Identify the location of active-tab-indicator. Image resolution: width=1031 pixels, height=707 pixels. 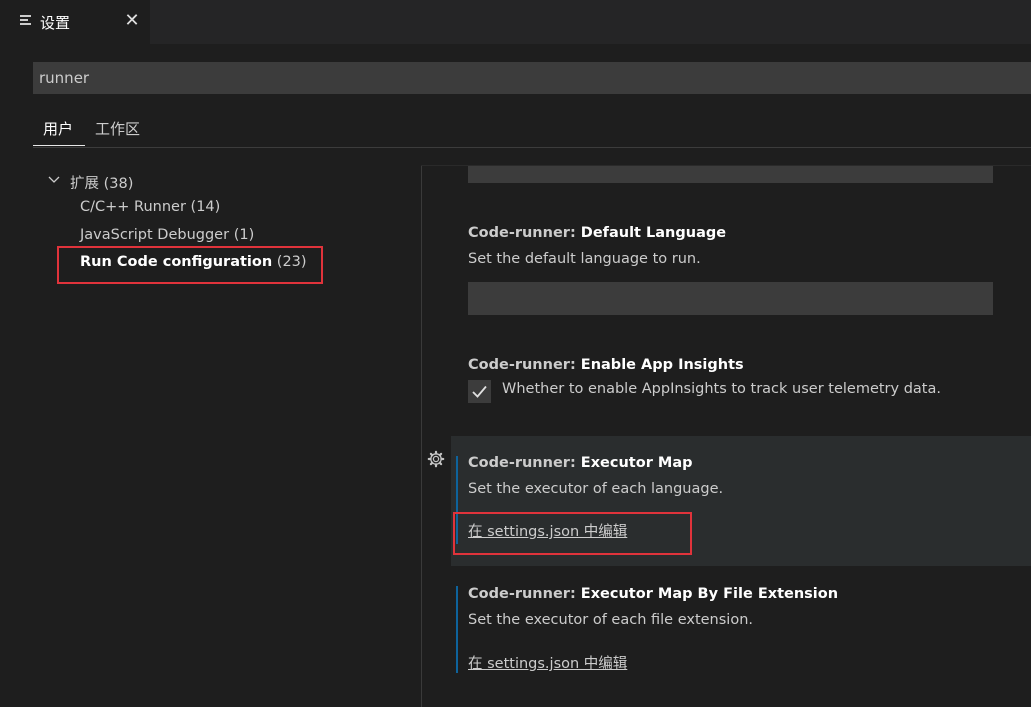
(59, 145).